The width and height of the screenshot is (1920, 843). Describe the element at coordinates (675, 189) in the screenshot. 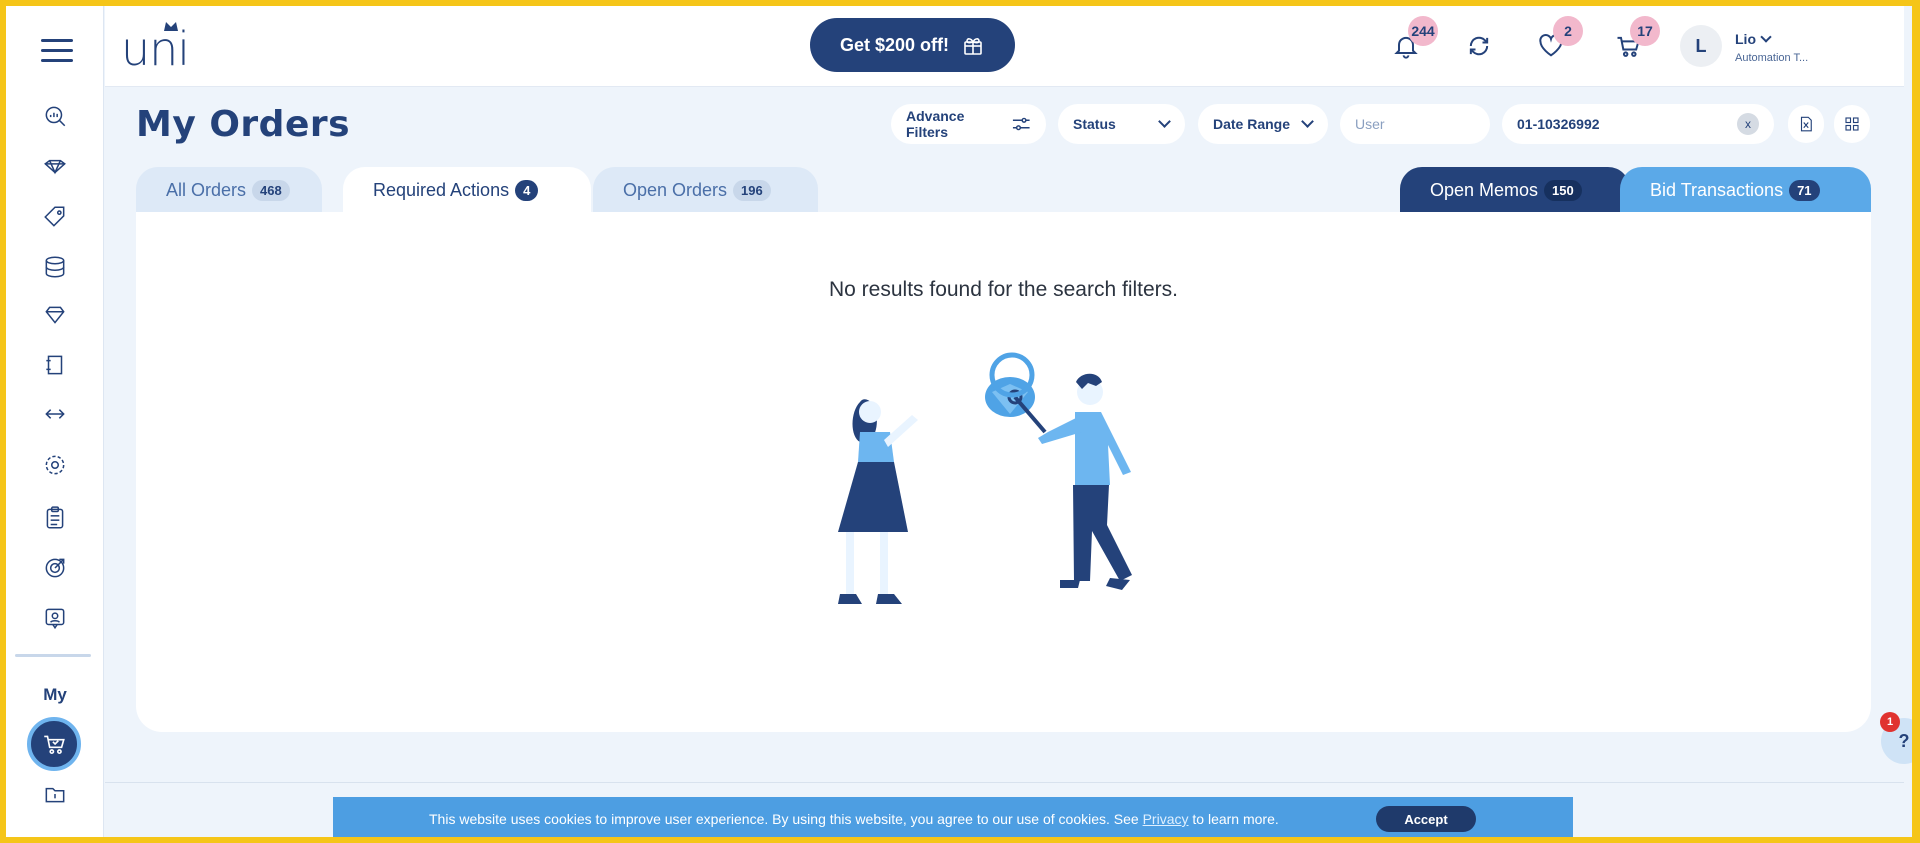

I see `tab-label: Open Orders` at that location.